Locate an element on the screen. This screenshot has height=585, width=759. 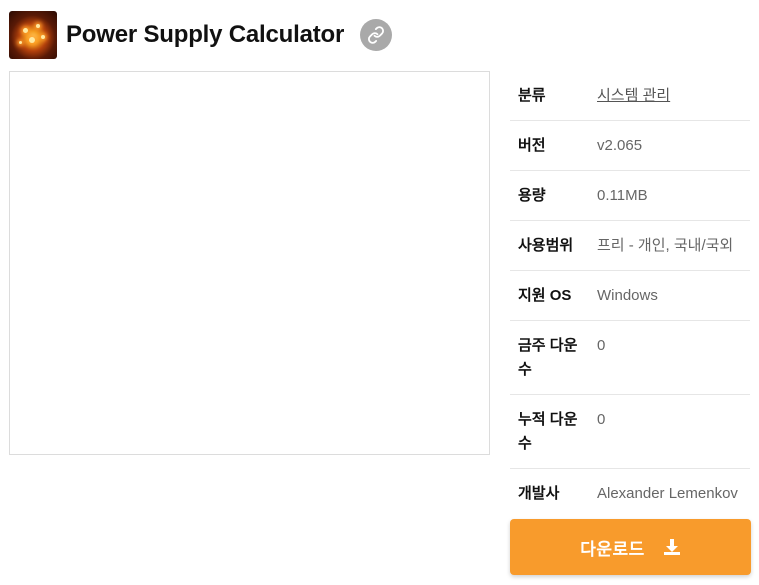
page-title: Power Supply Calculator is located at coordinates (205, 34).